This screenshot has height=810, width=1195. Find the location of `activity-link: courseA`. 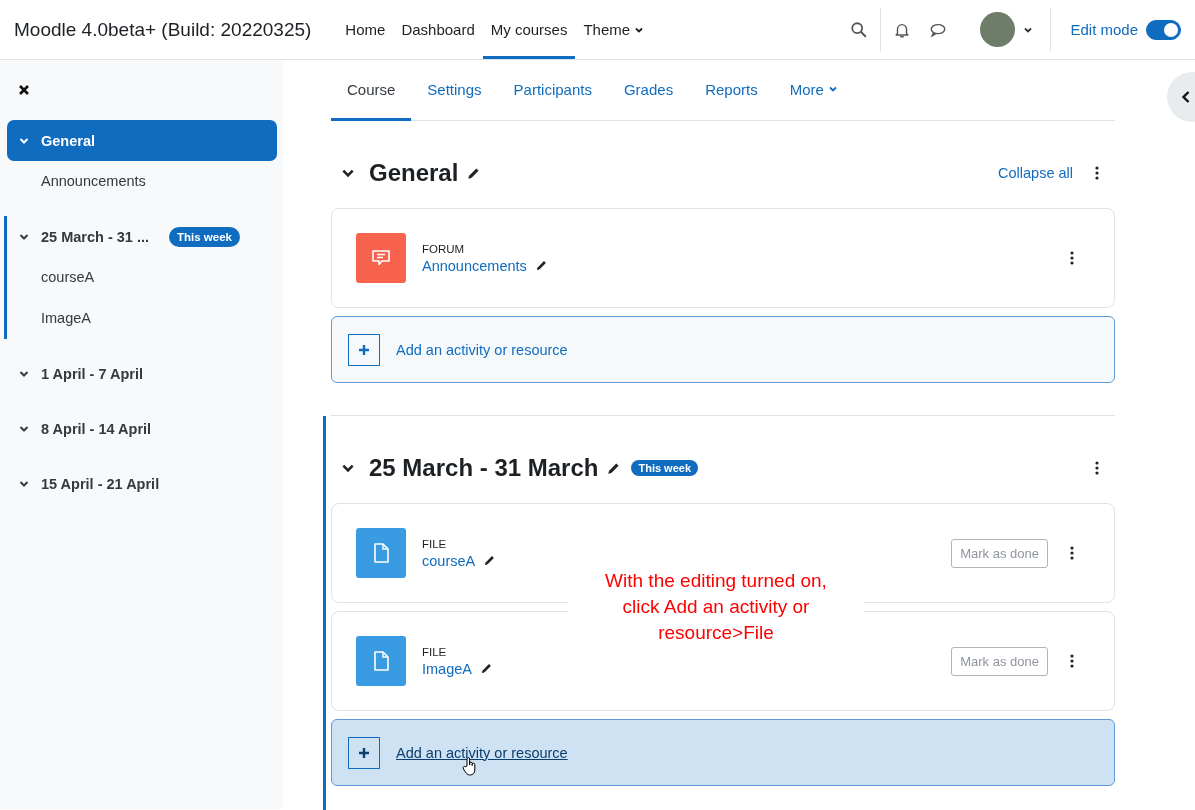

activity-link: courseA is located at coordinates (449, 560).